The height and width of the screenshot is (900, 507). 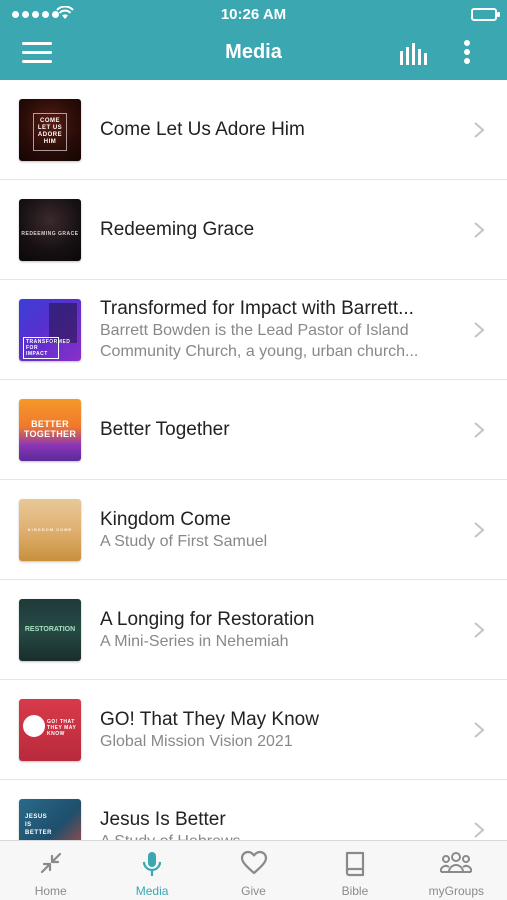 What do you see at coordinates (50, 891) in the screenshot?
I see `tab-label: Home` at bounding box center [50, 891].